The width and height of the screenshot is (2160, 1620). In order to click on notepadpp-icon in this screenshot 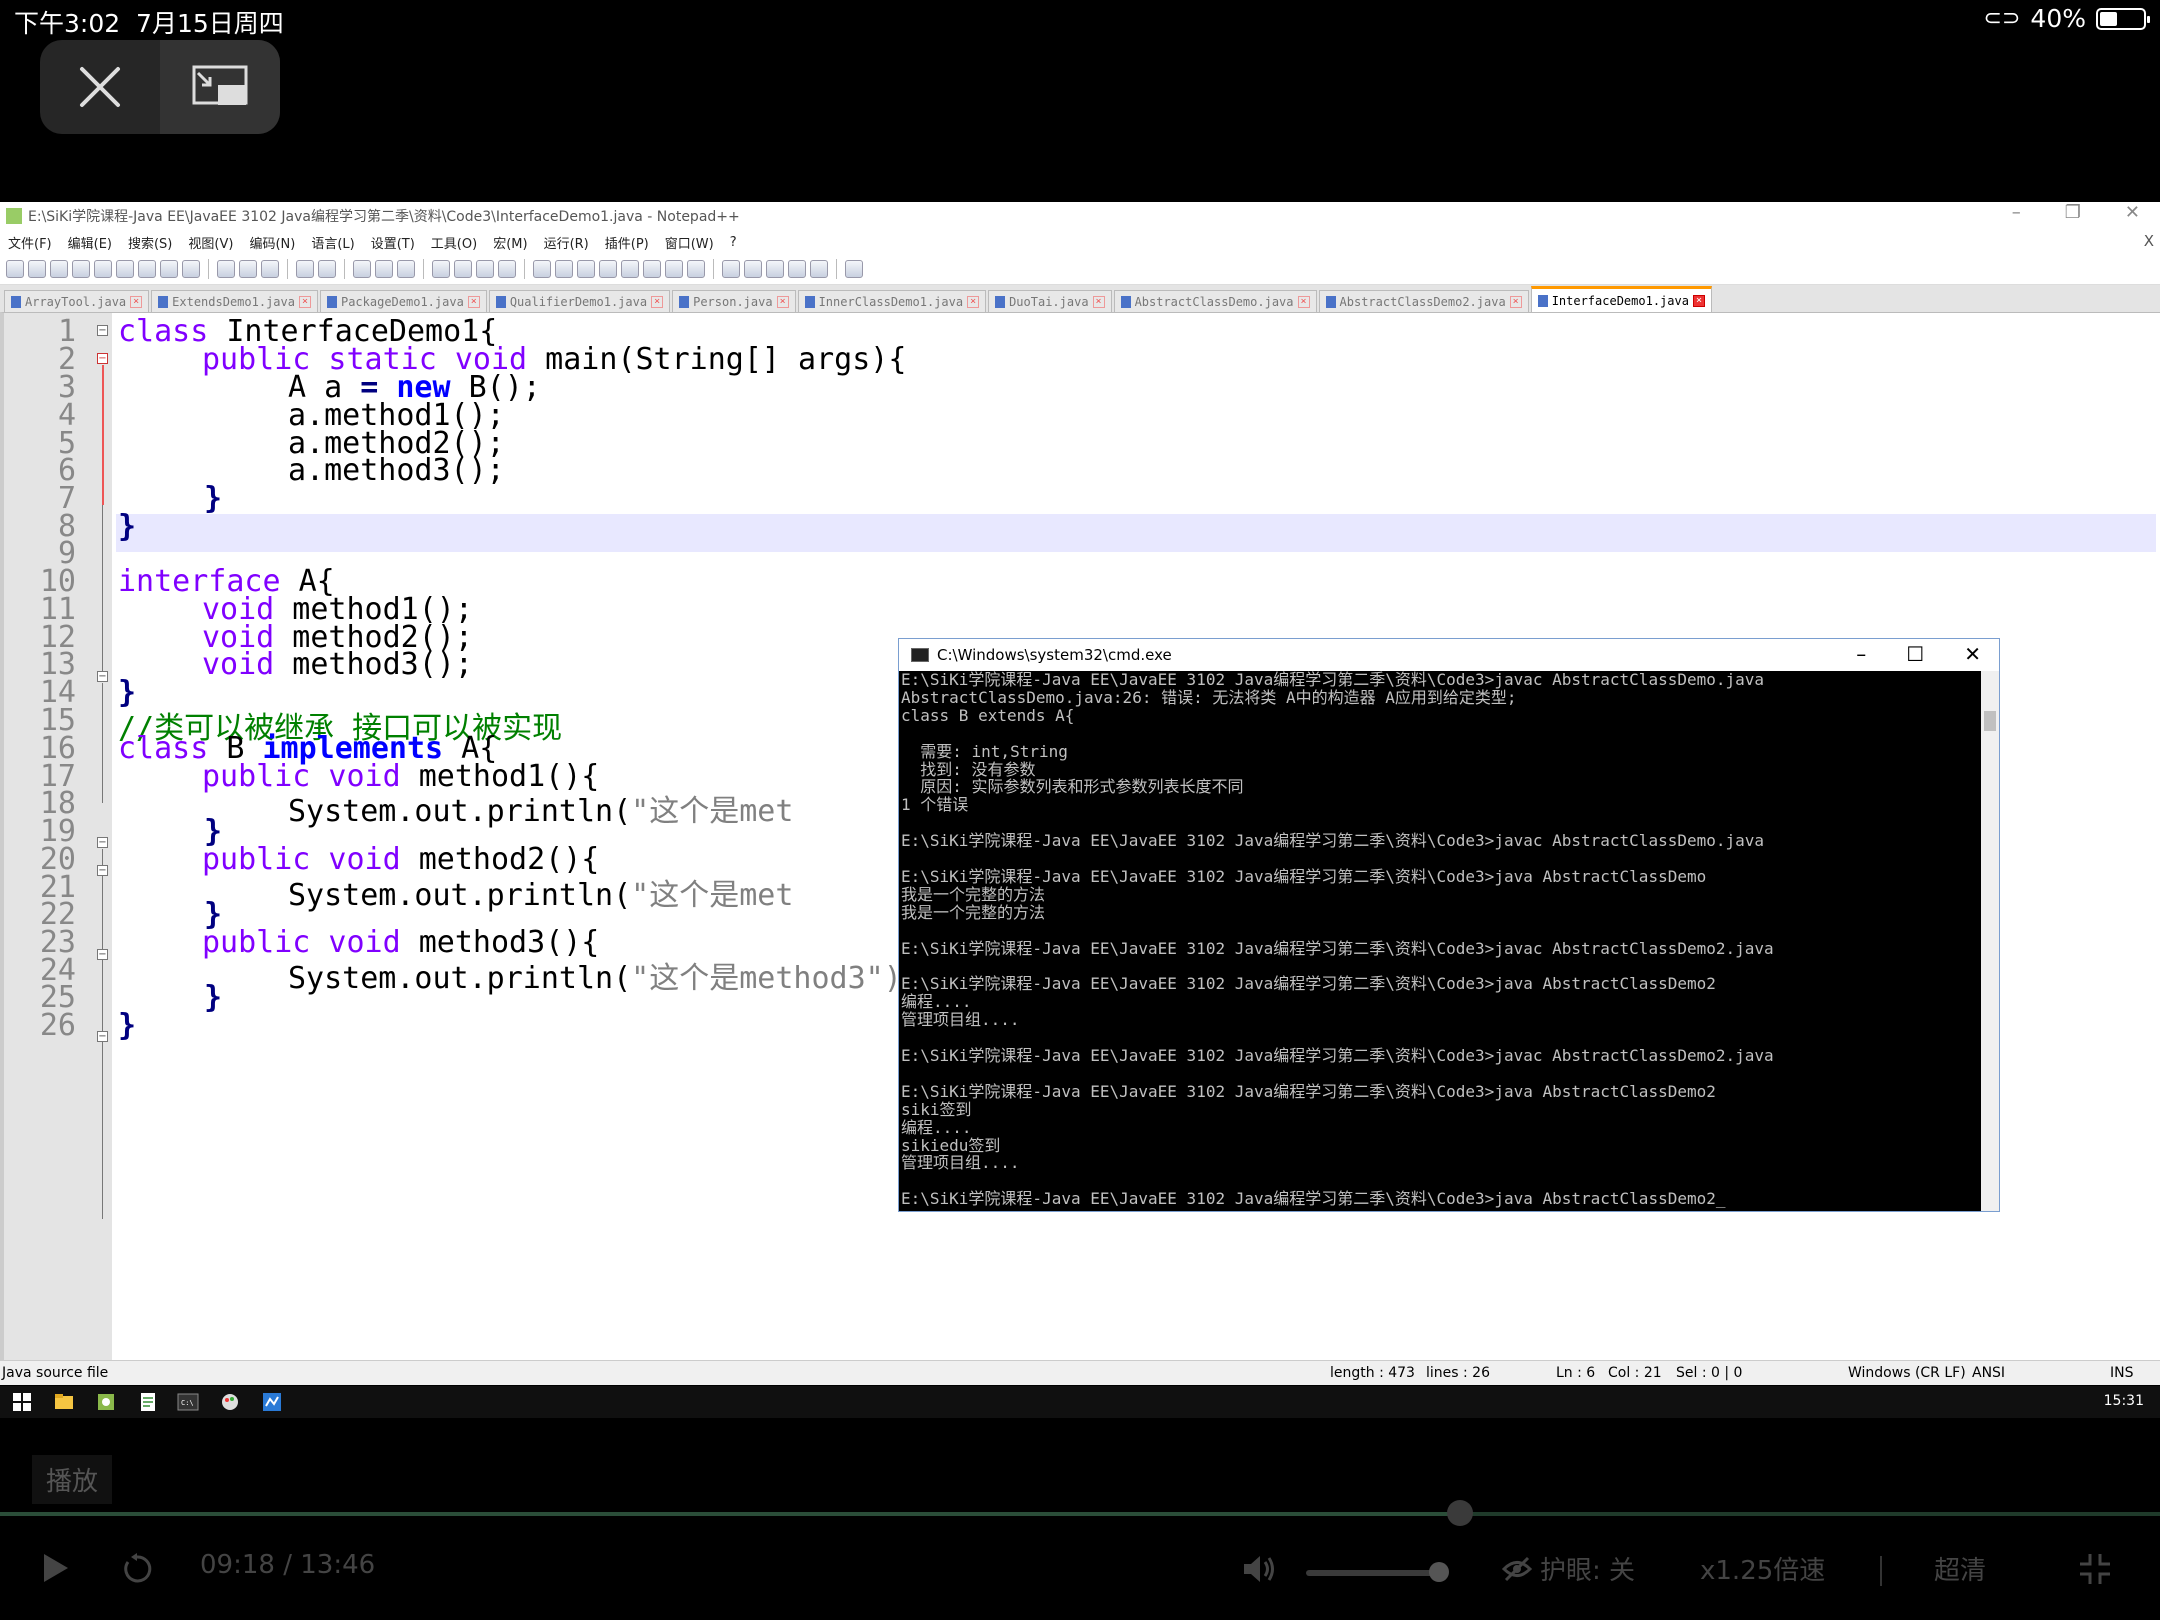, I will do `click(148, 1402)`.